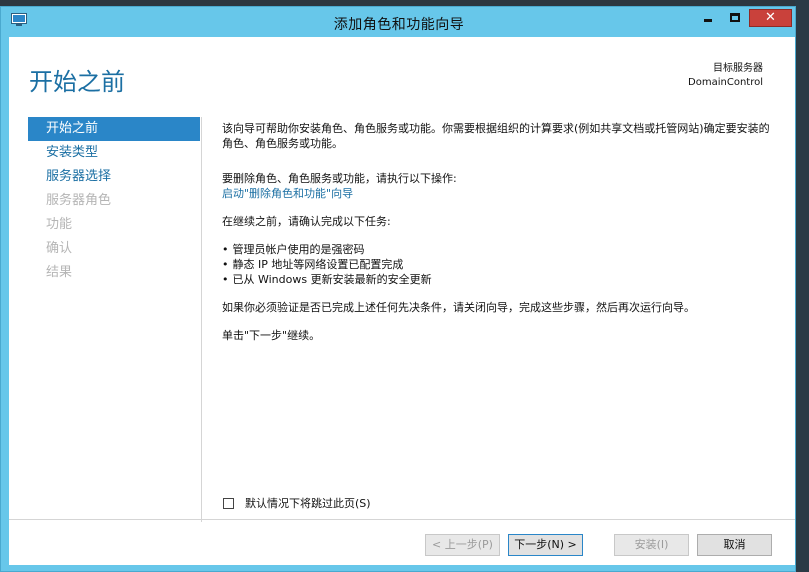 This screenshot has width=809, height=572. I want to click on footer-divider, so click(402, 519).